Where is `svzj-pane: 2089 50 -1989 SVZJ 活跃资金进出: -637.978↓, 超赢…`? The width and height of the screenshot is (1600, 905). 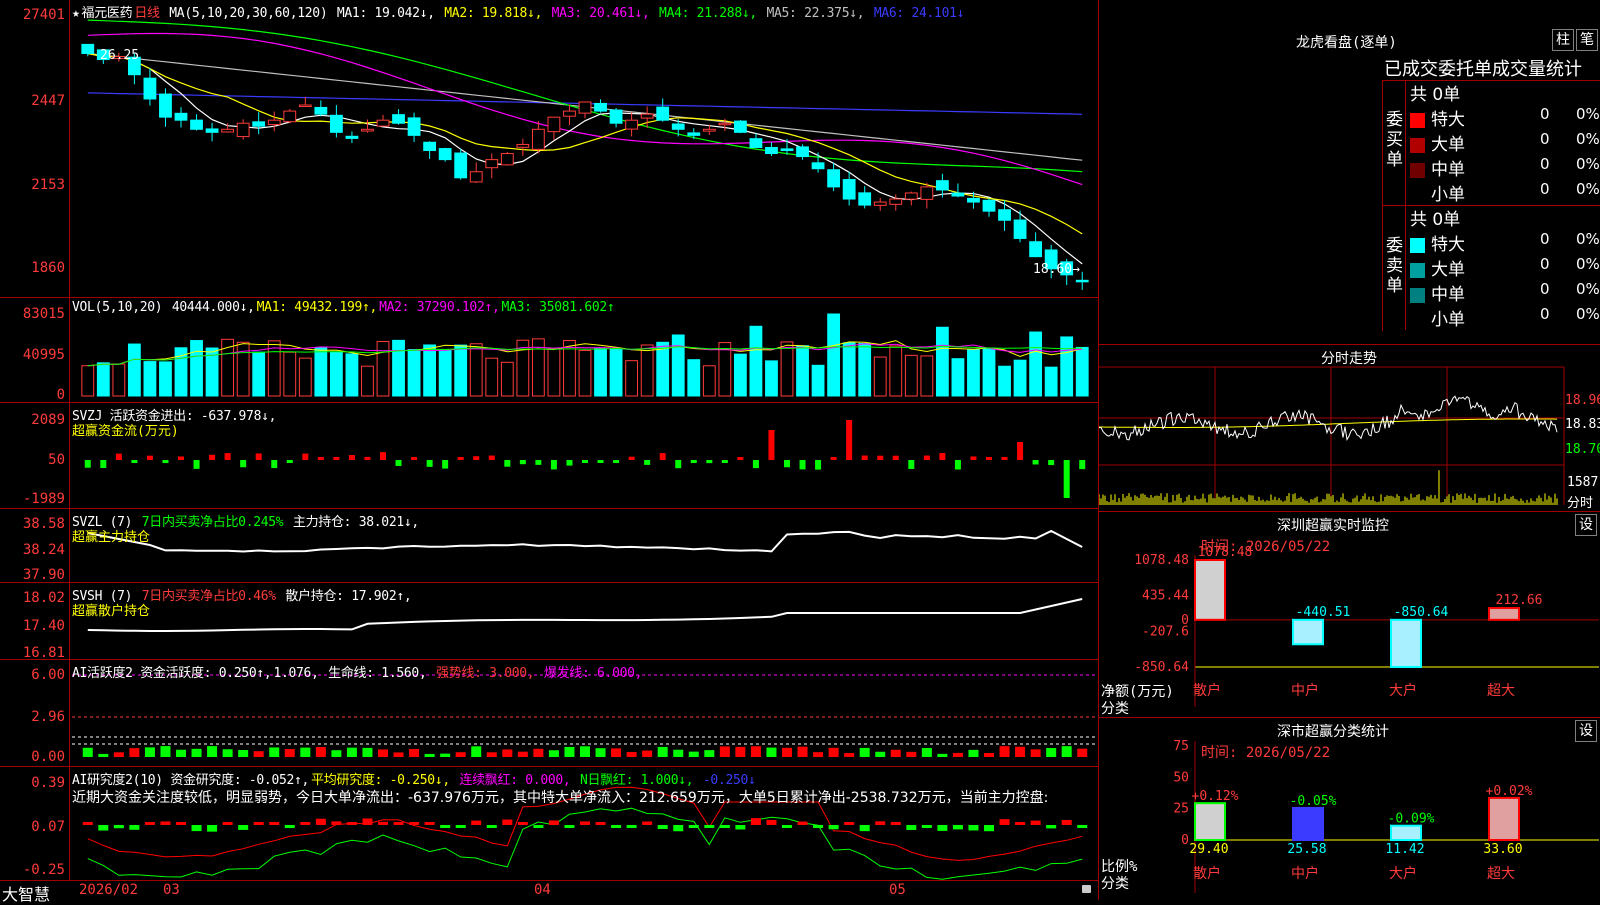
svzj-pane: 2089 50 -1989 SVZJ 活跃资金进出: -637.978↓, 超赢… is located at coordinates (549, 456).